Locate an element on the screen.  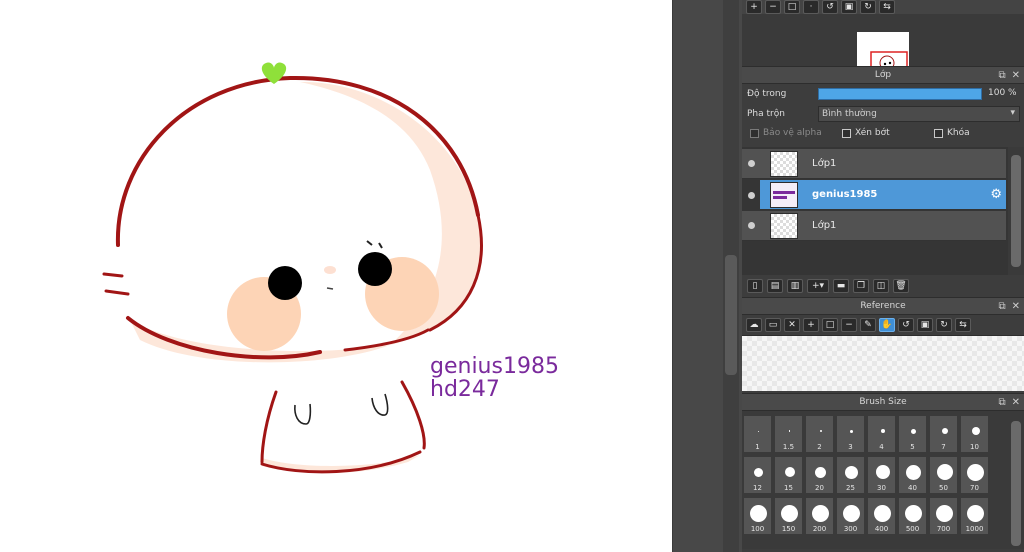
brush-size-cell: 700 is located at coordinates (943, 516).